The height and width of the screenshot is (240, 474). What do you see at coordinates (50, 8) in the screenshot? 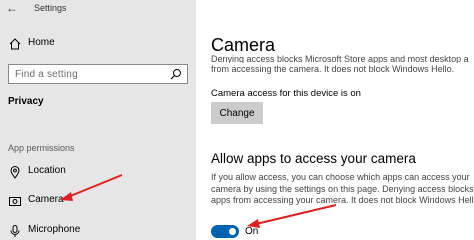
I see `app-title: Settings` at bounding box center [50, 8].